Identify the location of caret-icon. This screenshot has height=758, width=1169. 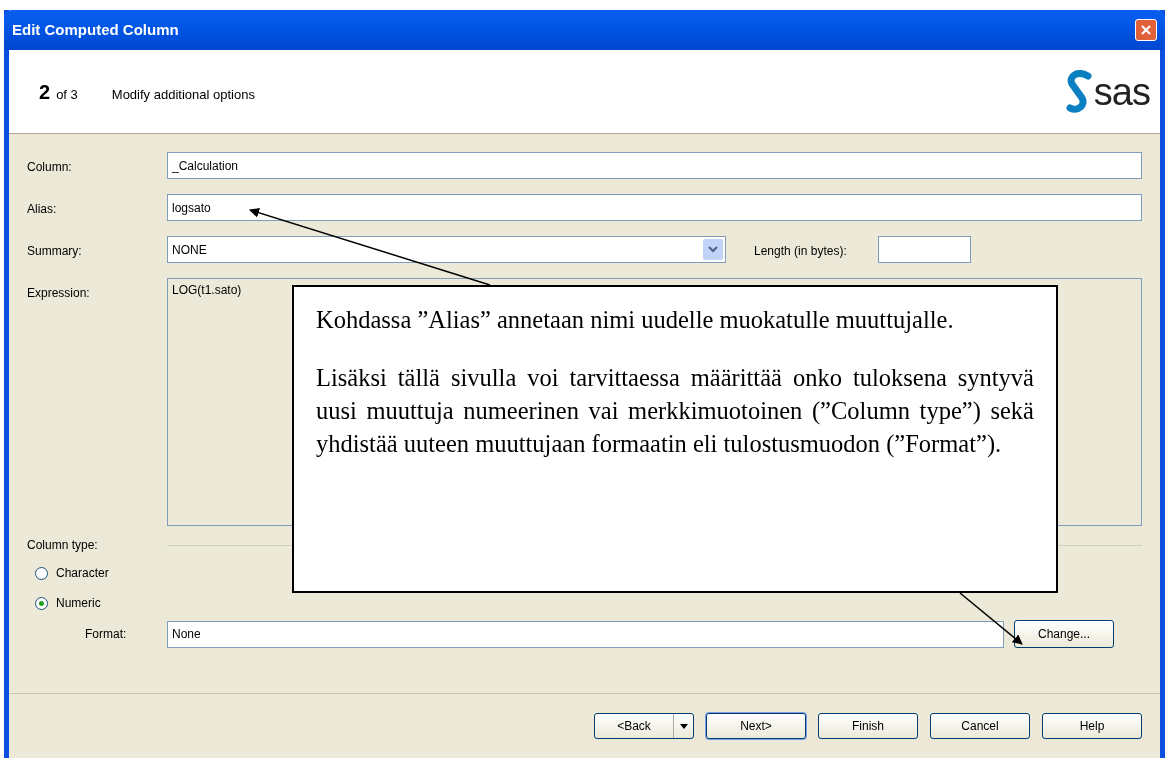
(683, 726).